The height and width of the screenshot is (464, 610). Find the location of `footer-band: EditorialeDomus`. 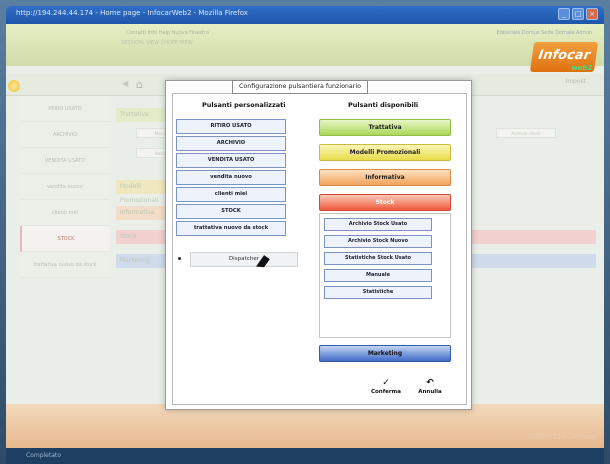

footer-band: EditorialeDomus is located at coordinates (305, 426).